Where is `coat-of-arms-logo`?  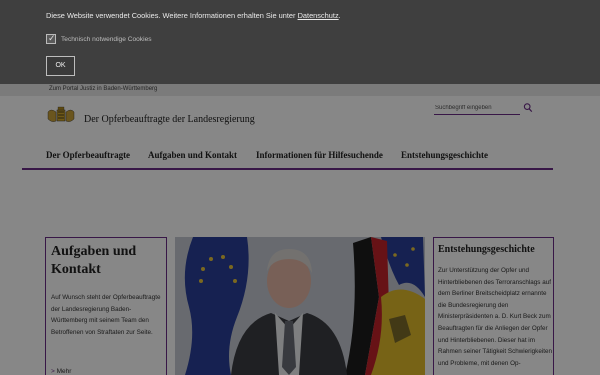 coat-of-arms-logo is located at coordinates (61, 115).